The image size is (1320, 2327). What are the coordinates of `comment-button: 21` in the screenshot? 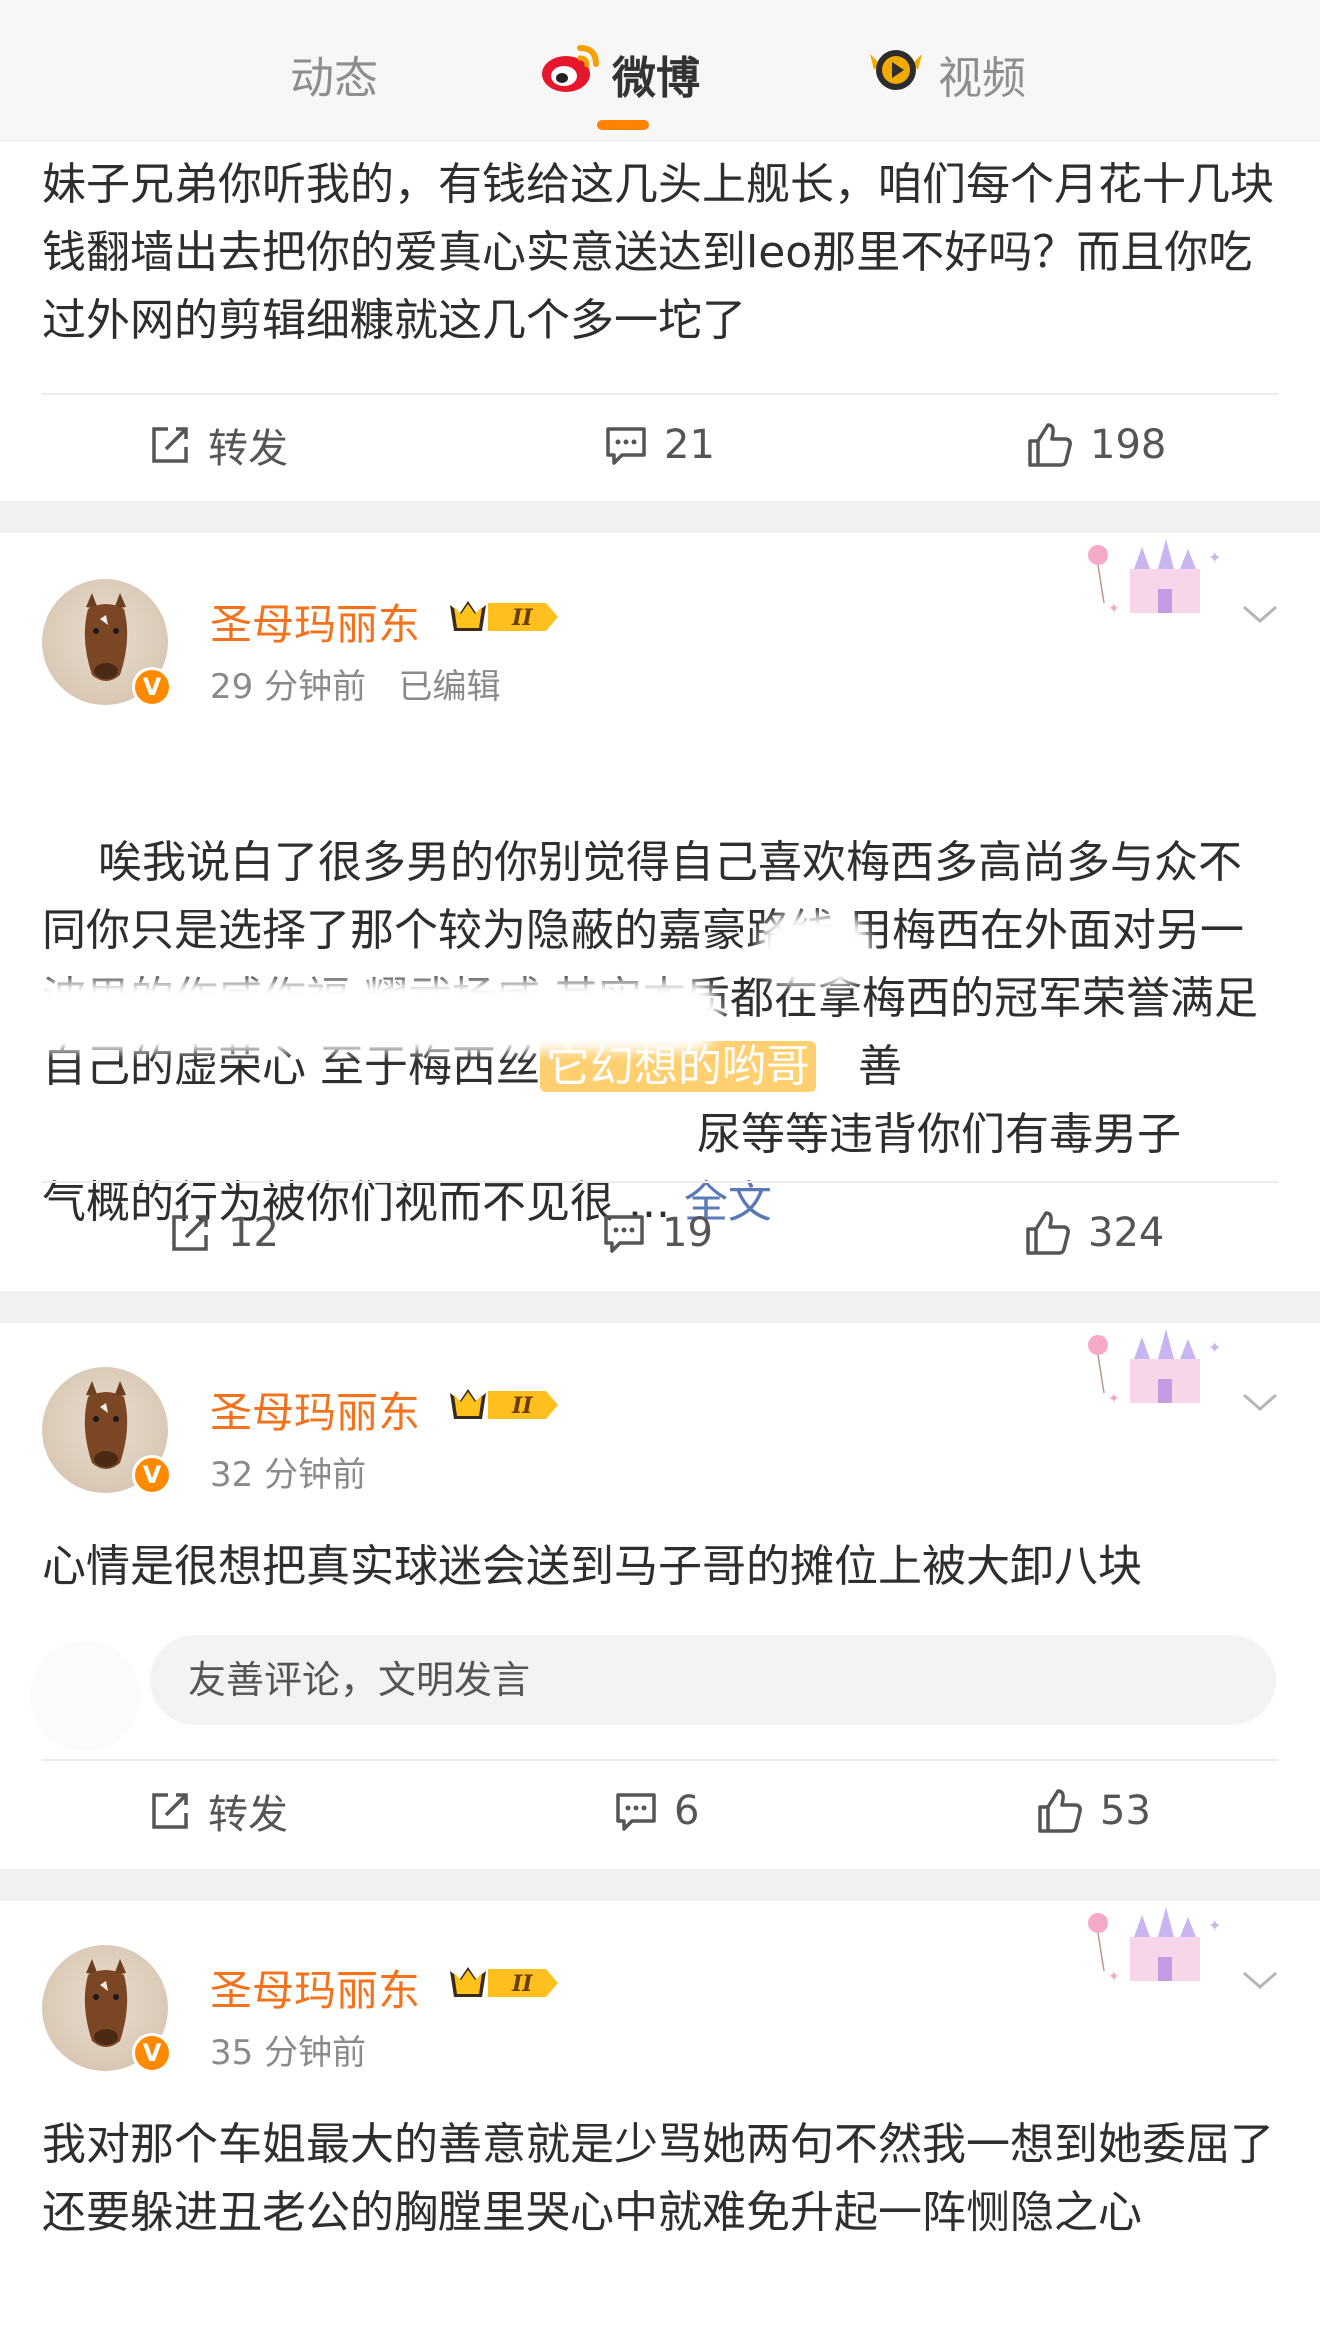 It's located at (659, 445).